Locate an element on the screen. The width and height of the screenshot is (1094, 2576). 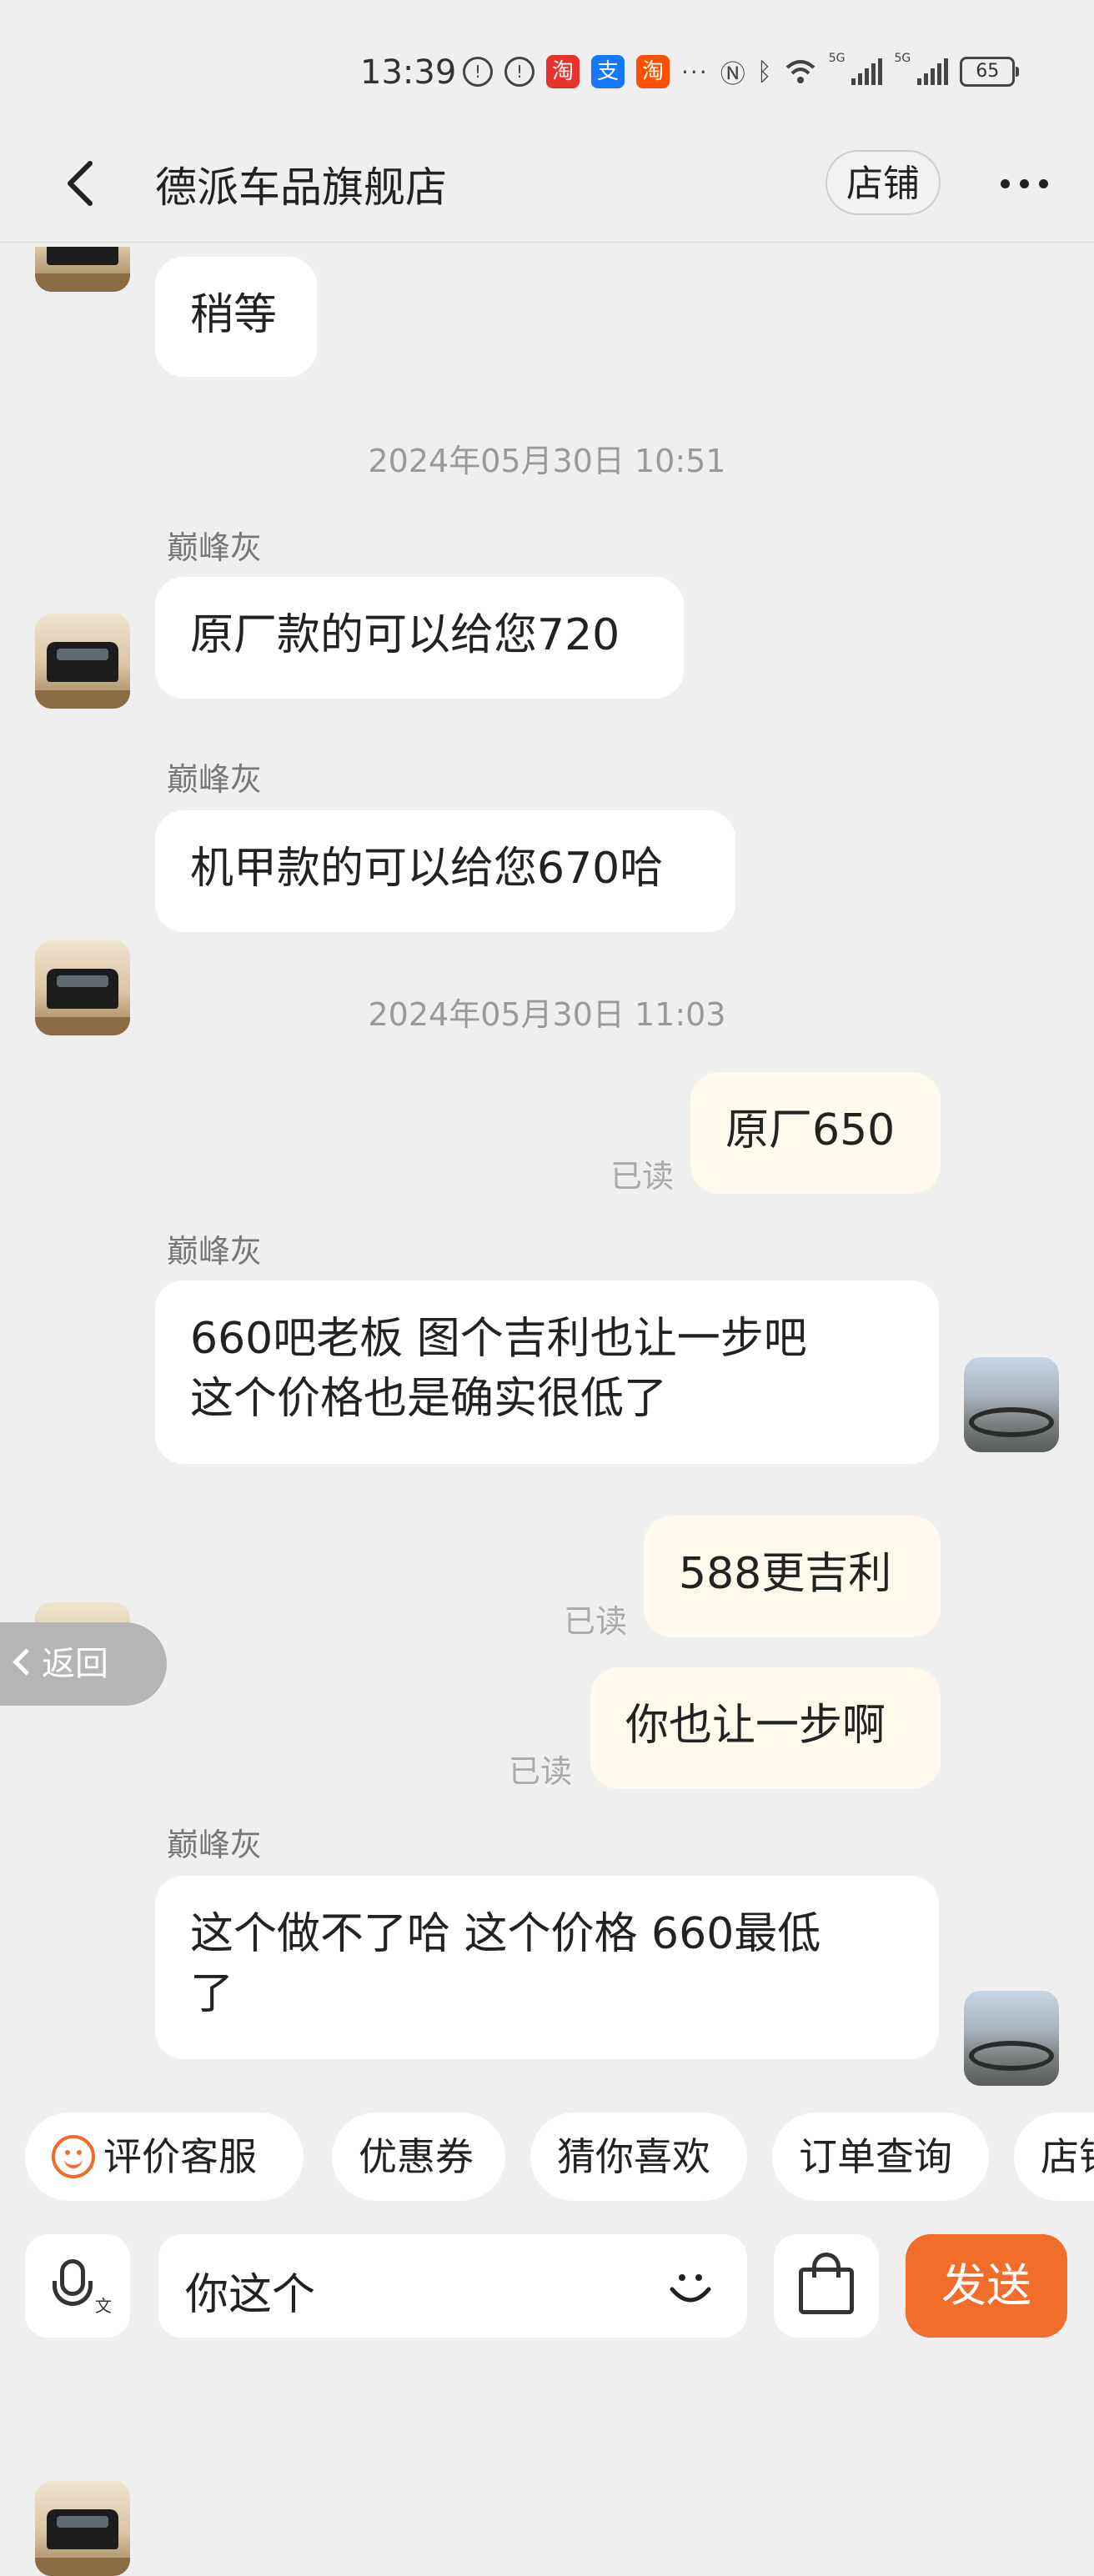
quick-action-recommend: 猜你喜欢 is located at coordinates (638, 2156).